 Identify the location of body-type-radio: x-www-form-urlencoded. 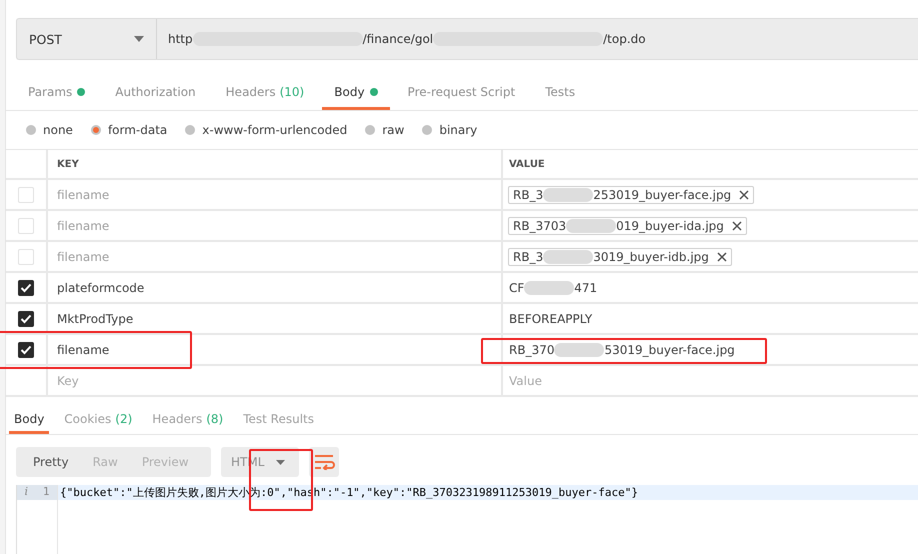
(266, 130).